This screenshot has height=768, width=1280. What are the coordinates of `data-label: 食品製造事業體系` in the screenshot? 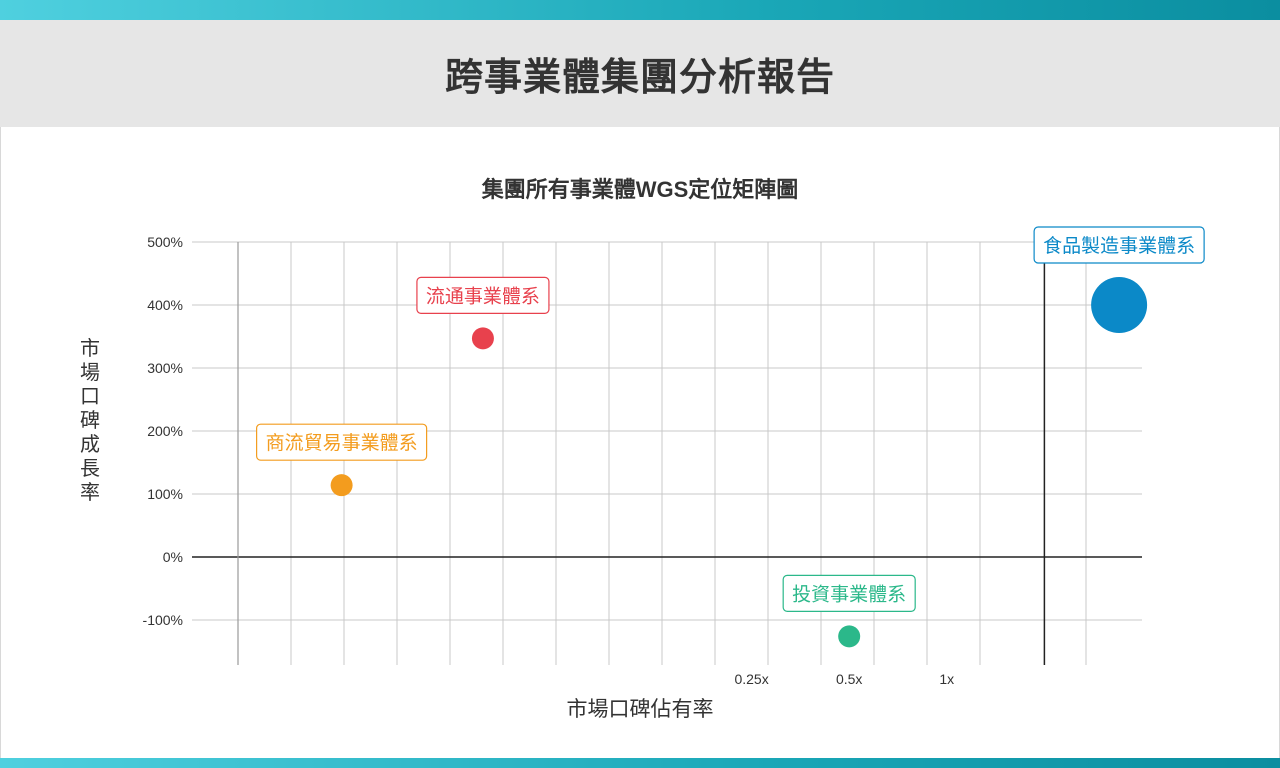 It's located at (1119, 246).